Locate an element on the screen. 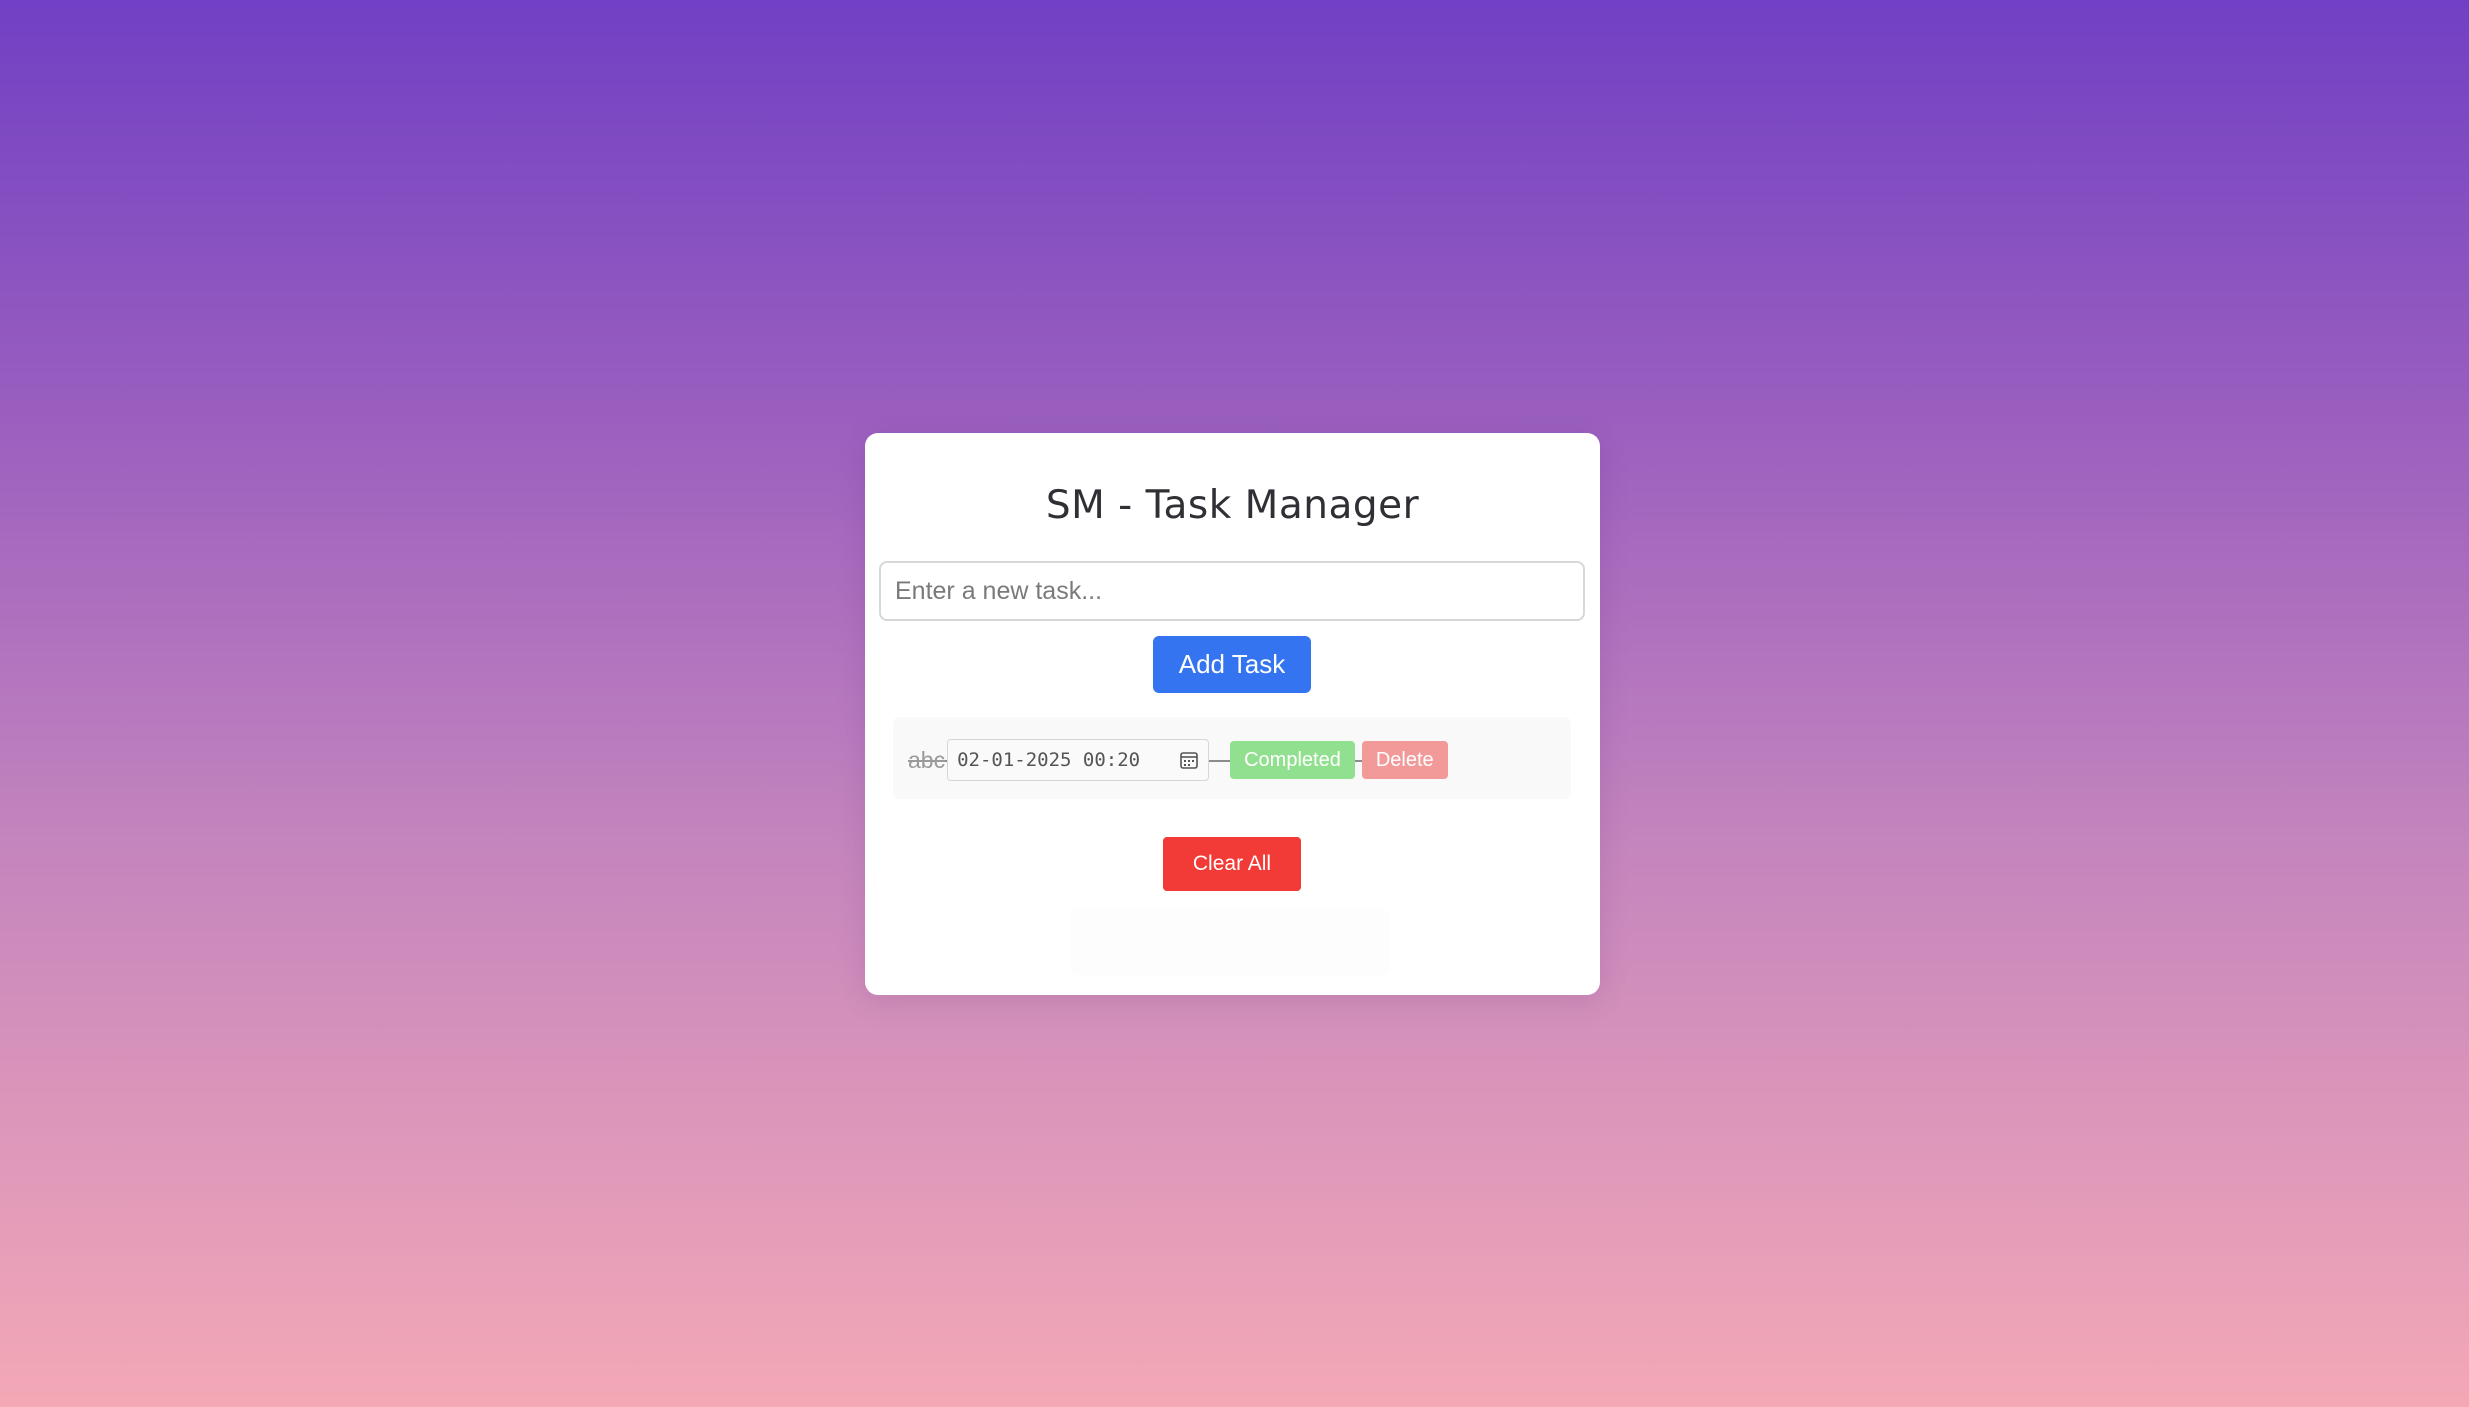 The width and height of the screenshot is (2469, 1407). due-date-value: 02-01-2025 00:20 is located at coordinates (1049, 760).